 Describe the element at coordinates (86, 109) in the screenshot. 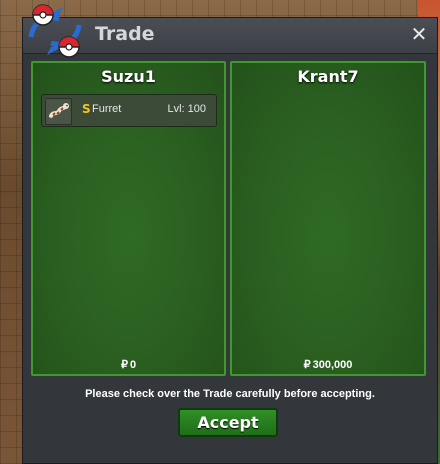

I see `shiny-star-icon: S` at that location.